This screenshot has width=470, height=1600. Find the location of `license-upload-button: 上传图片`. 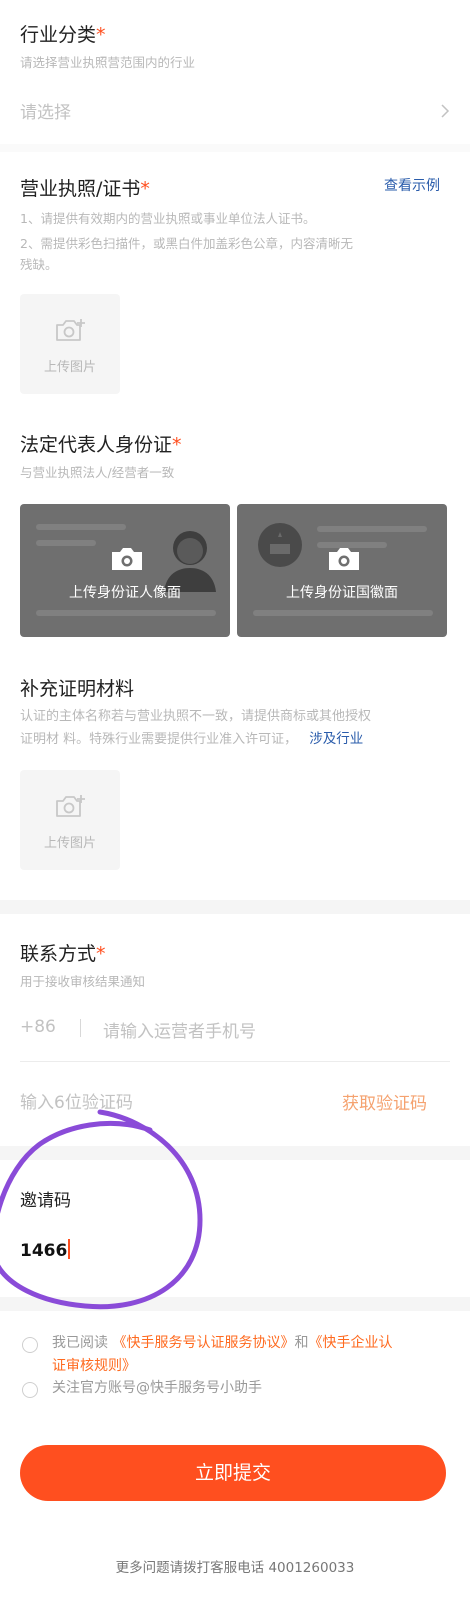

license-upload-button: 上传图片 is located at coordinates (70, 344).